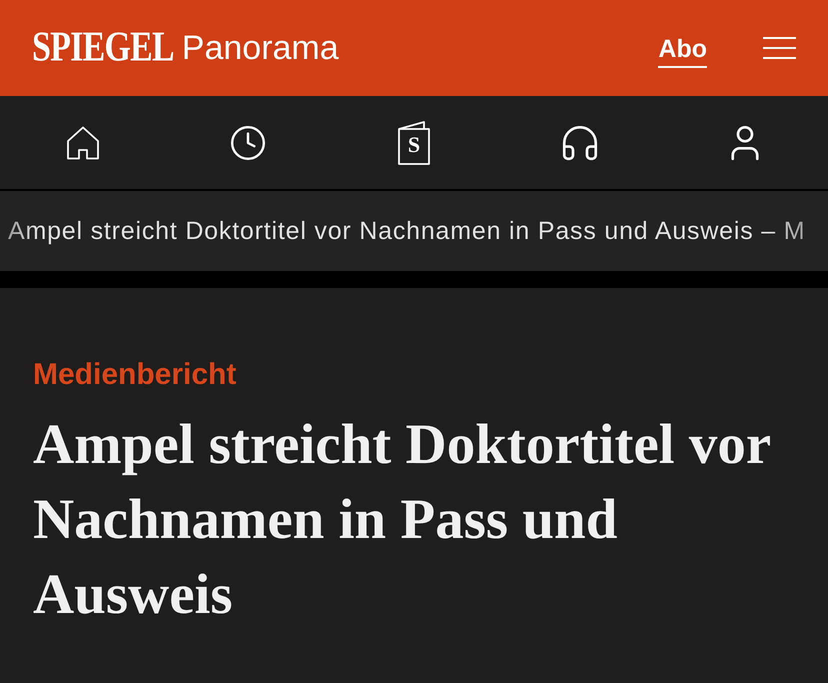 Image resolution: width=828 pixels, height=683 pixels. Describe the element at coordinates (103, 48) in the screenshot. I see `site-logo: SPIEGEL` at that location.